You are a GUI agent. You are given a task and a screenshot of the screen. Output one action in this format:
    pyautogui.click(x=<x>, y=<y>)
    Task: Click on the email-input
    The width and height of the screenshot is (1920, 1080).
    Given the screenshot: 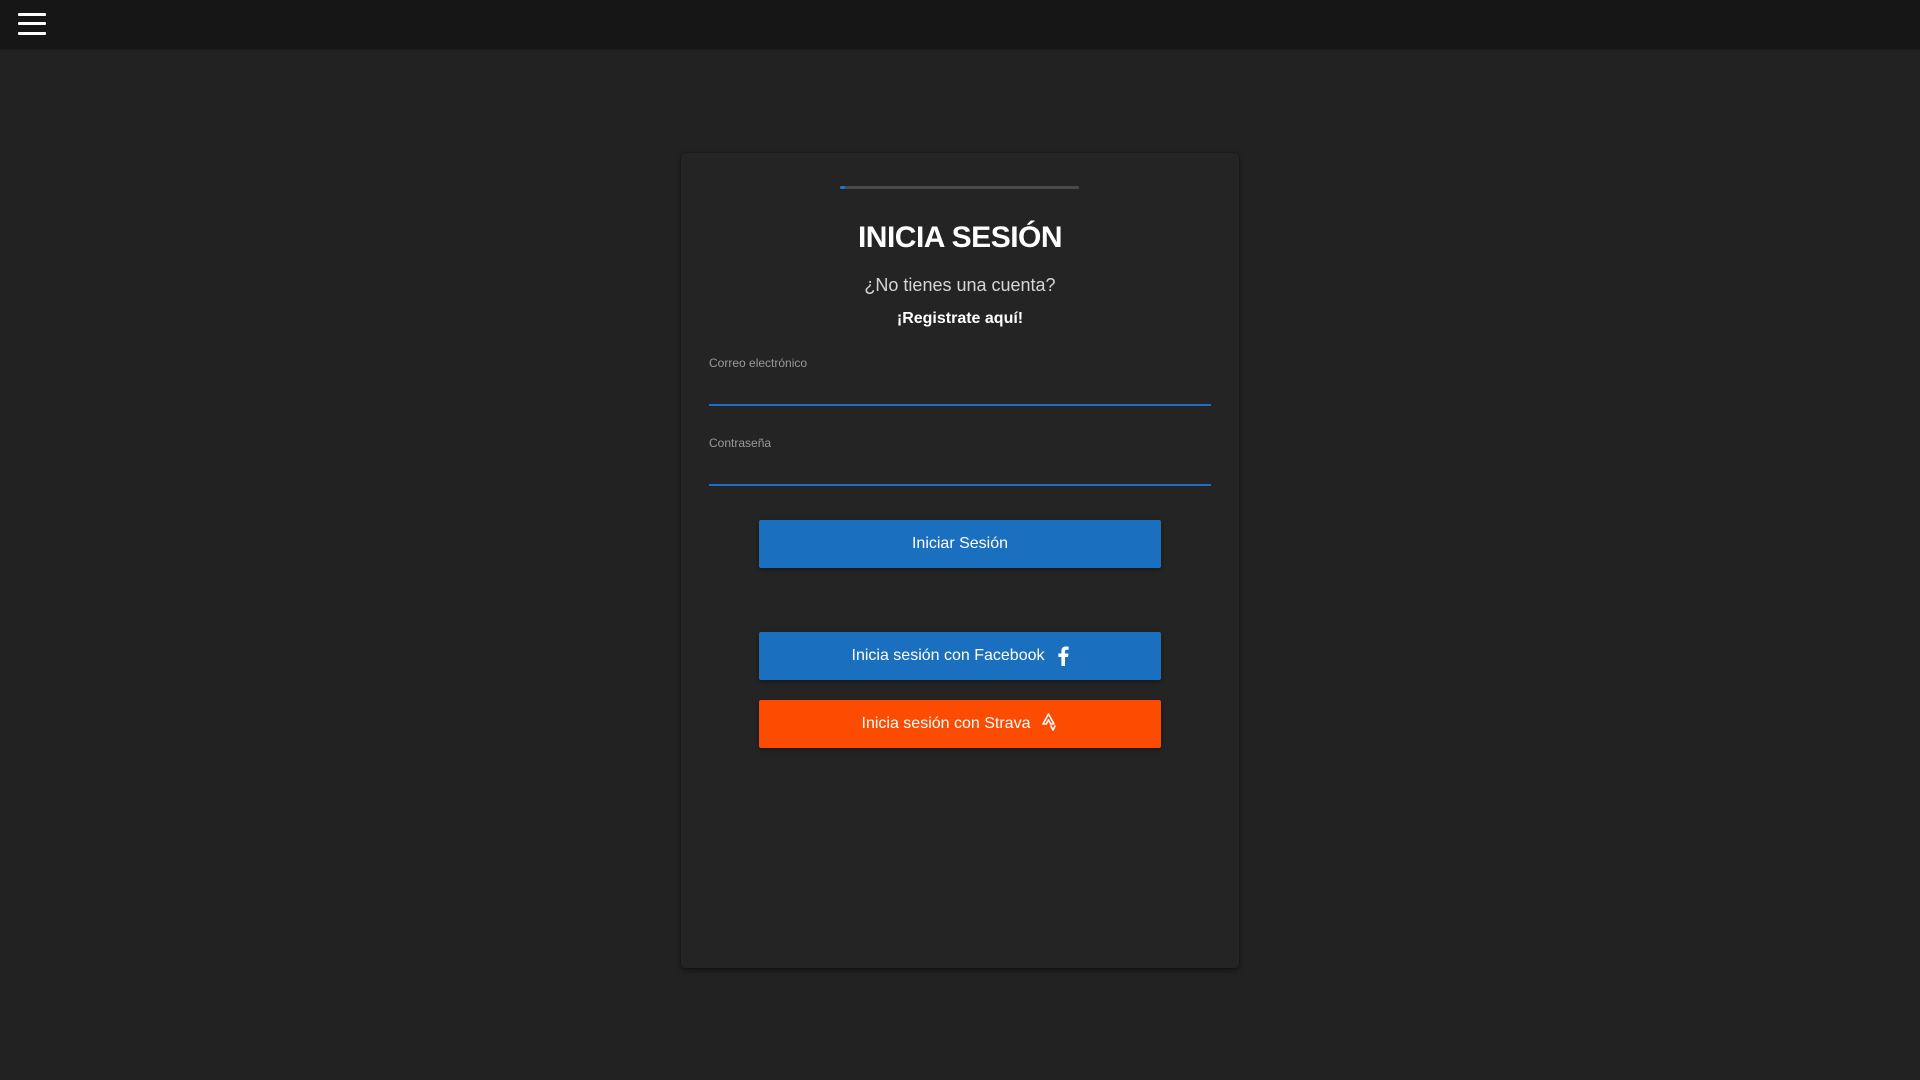 What is the action you would take?
    pyautogui.click(x=960, y=391)
    